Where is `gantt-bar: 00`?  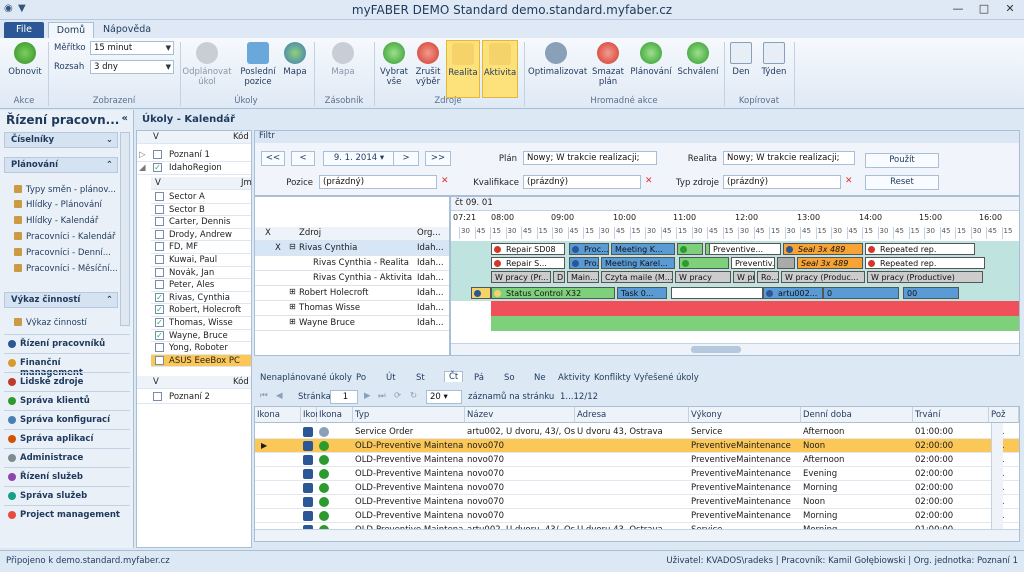
gantt-bar: 00 is located at coordinates (931, 293).